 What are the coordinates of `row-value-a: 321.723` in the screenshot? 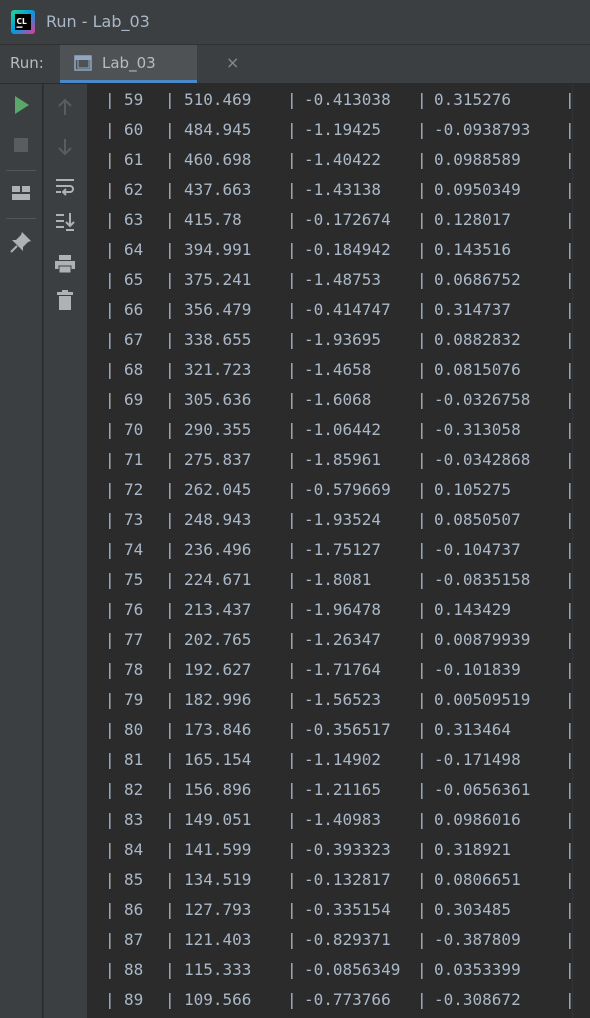 It's located at (218, 369).